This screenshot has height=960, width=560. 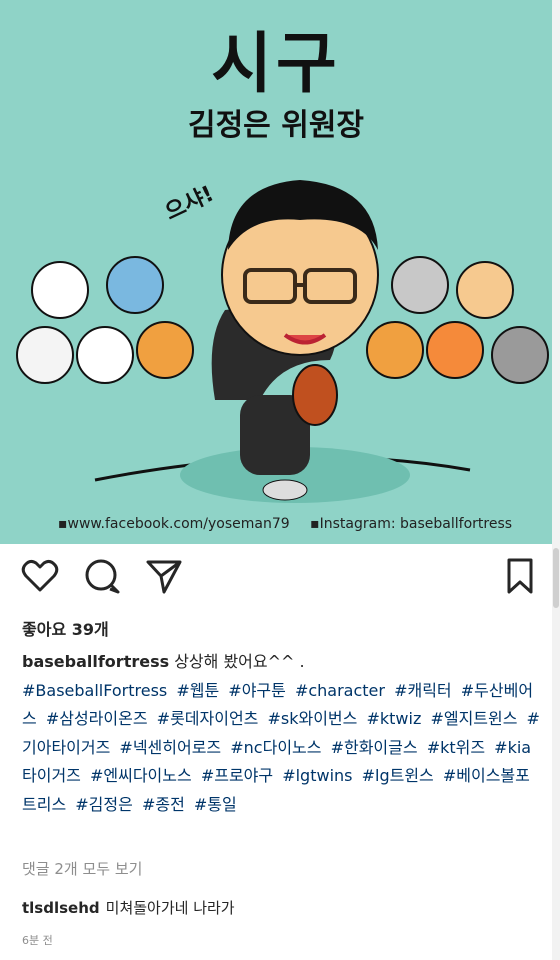 What do you see at coordinates (340, 690) in the screenshot?
I see `hashtag-link: #character` at bounding box center [340, 690].